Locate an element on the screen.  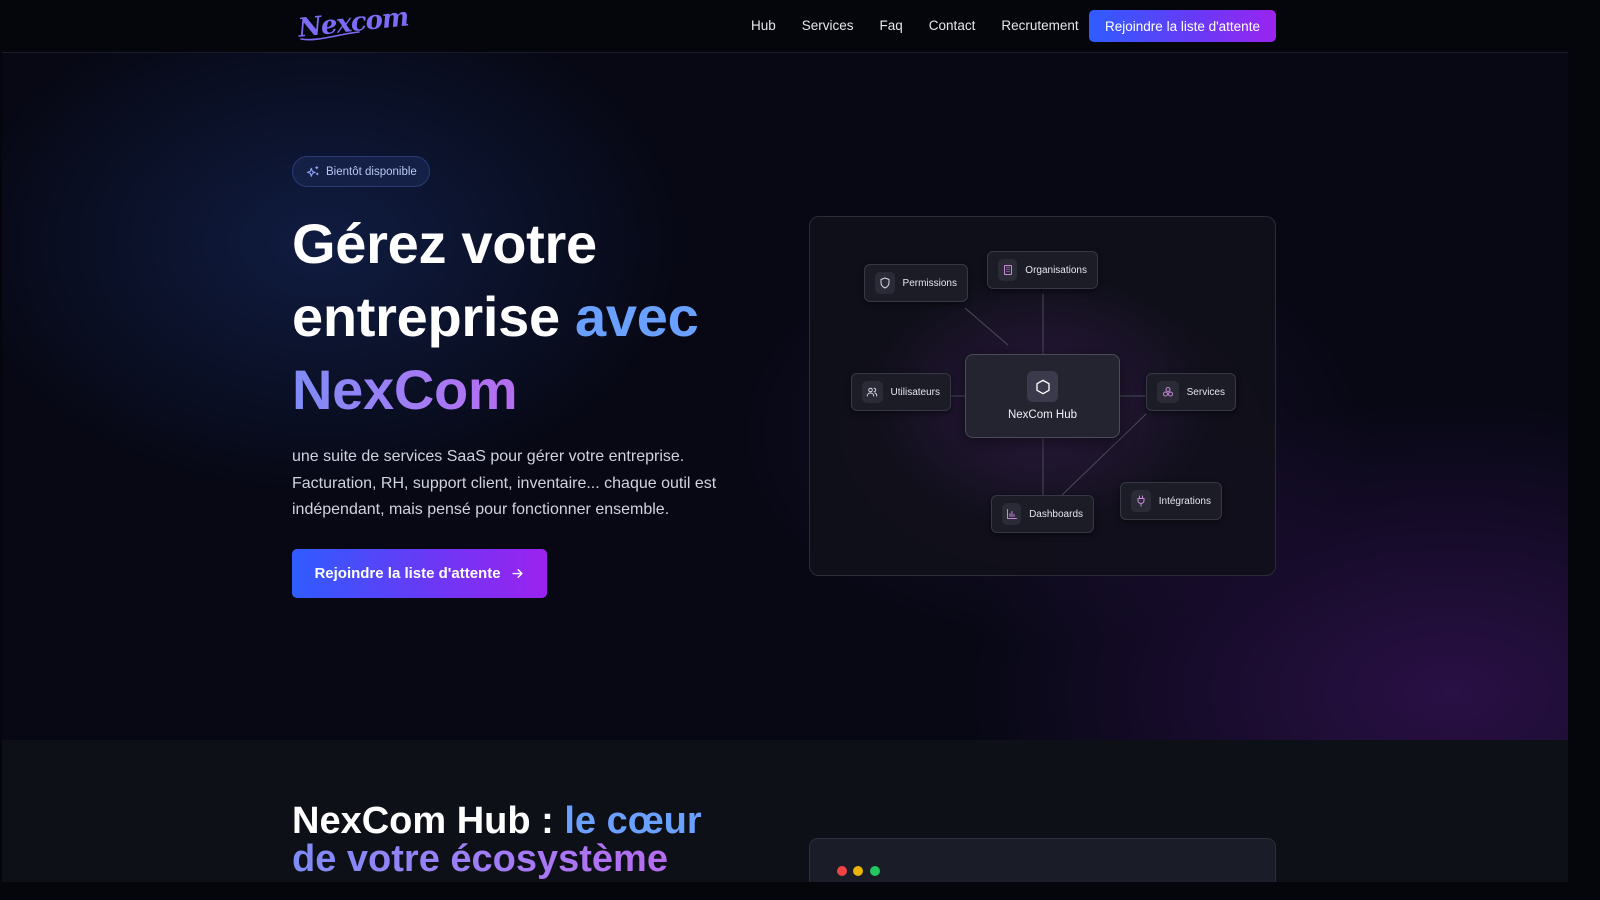
users-icon is located at coordinates (872, 392).